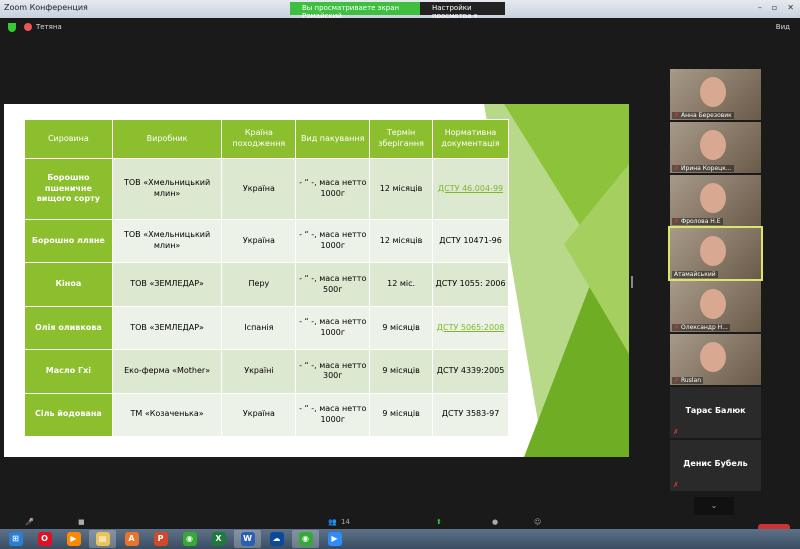 This screenshot has height=549, width=800. I want to click on view-button: Вид, so click(783, 27).